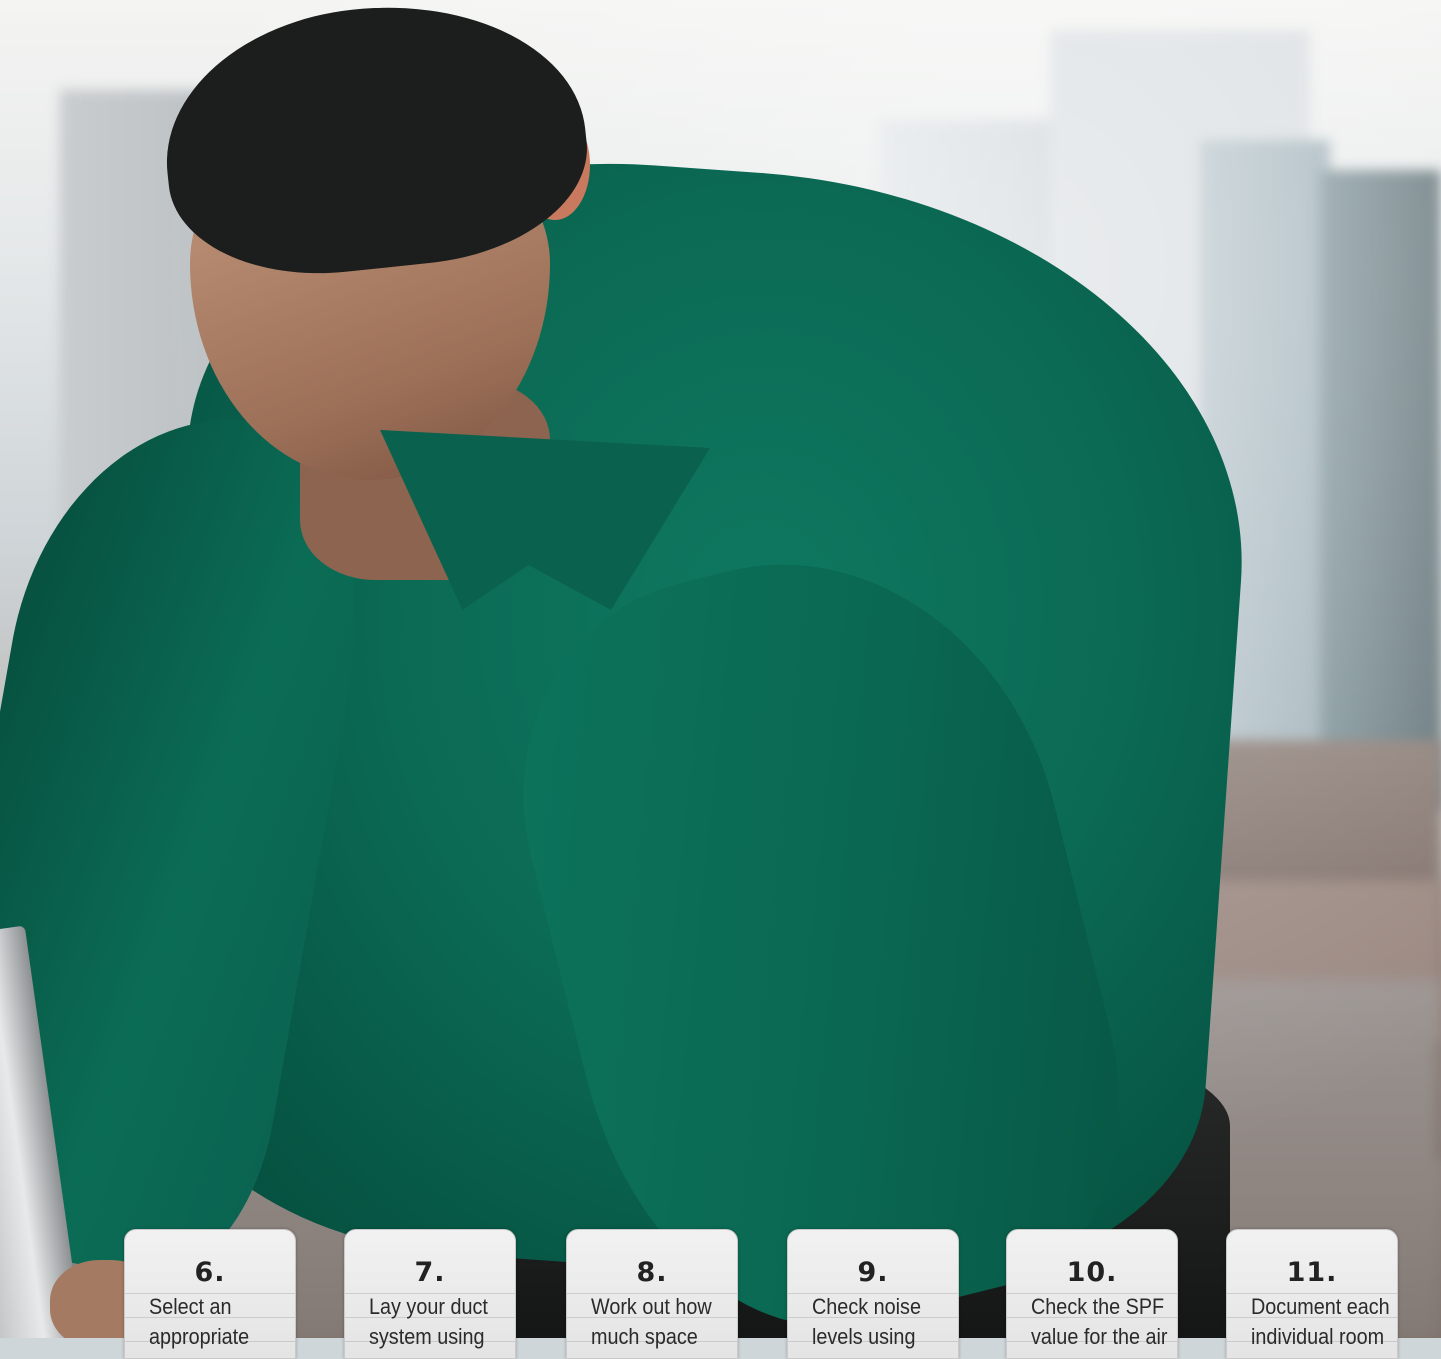  Describe the element at coordinates (1320, 1321) in the screenshot. I see `step-text: Document each individual room` at that location.